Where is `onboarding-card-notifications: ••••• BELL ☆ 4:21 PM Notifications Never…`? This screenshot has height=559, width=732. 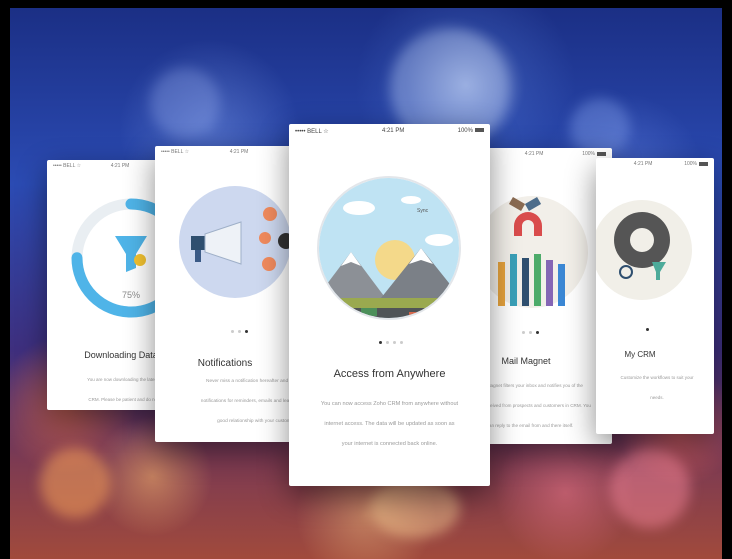 onboarding-card-notifications: ••••• BELL ☆ 4:21 PM Notifications Never… is located at coordinates (225, 294).